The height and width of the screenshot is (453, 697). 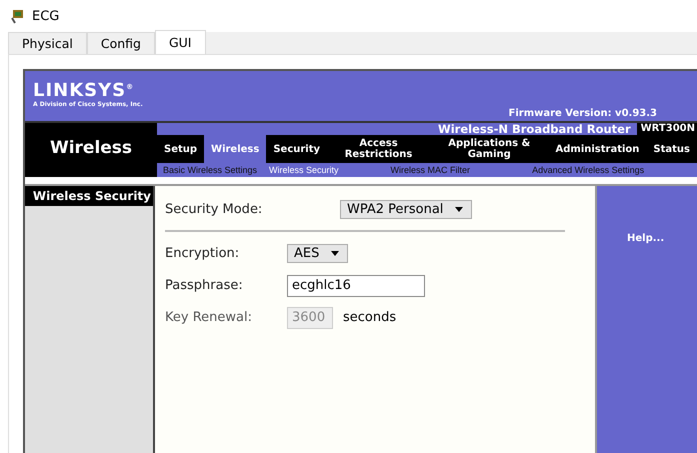 I want to click on tab: Physical, so click(x=47, y=43).